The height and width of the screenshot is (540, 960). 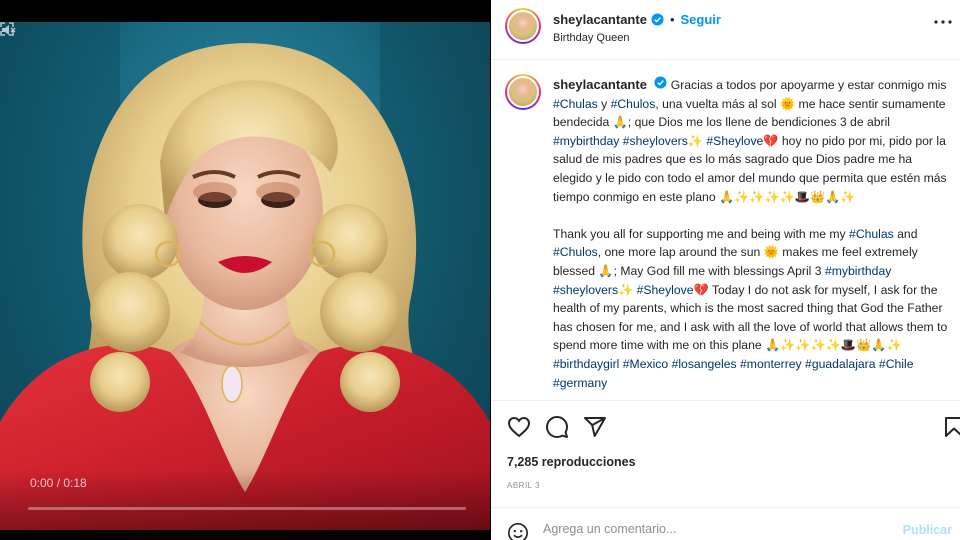 What do you see at coordinates (58, 483) in the screenshot?
I see `video-time: 0:00 / 0:18` at bounding box center [58, 483].